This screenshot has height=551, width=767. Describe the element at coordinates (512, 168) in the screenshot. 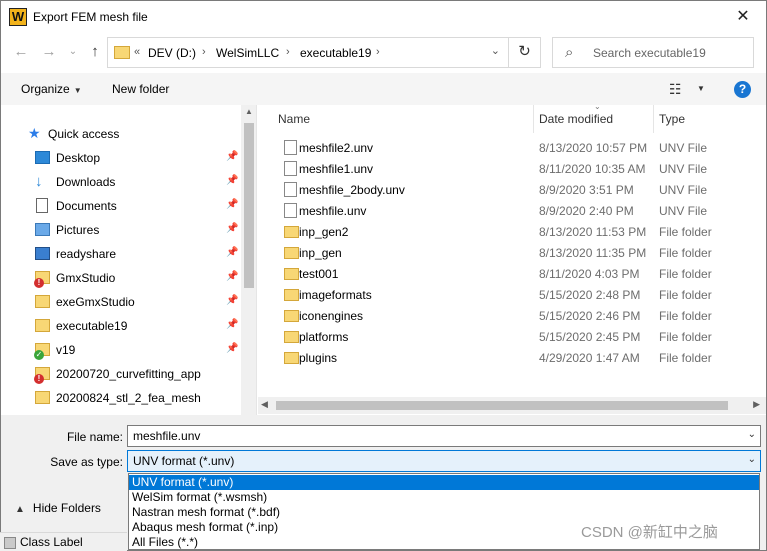

I see `file-row: meshfile1.unv 8/11/2020 10:35 AM UNV File` at that location.